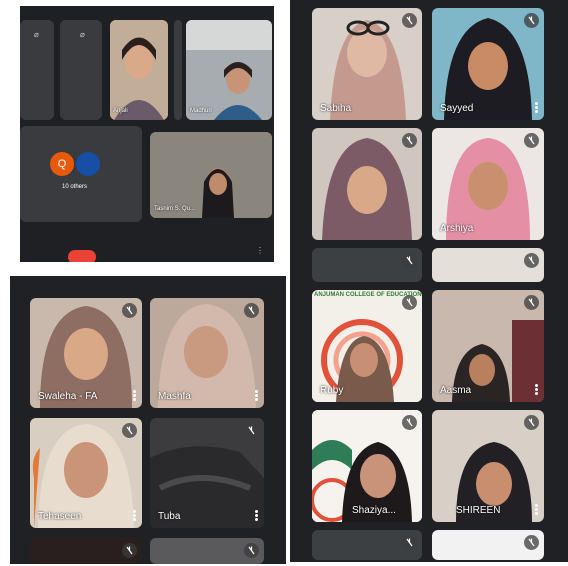  Describe the element at coordinates (82, 256) in the screenshot. I see `end-call-button` at that location.